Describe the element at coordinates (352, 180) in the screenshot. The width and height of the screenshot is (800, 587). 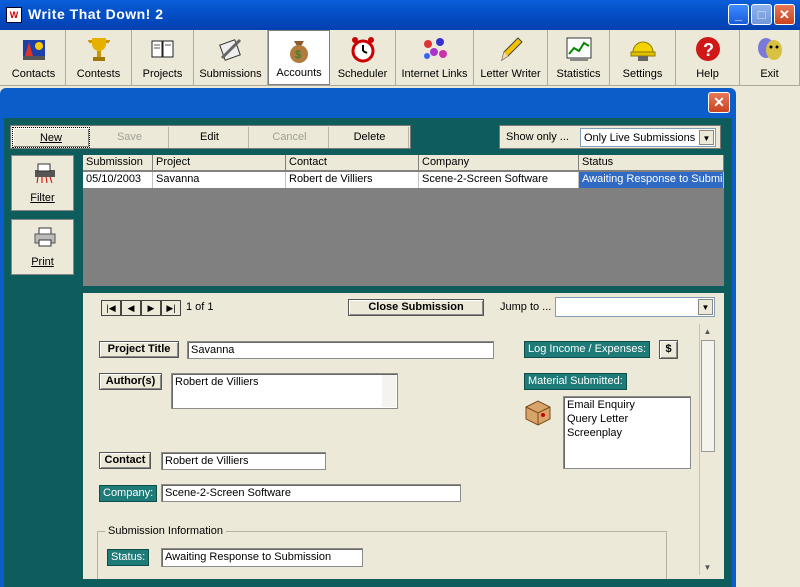
I see `table-row-cell-contact: Robert de Villiers` at that location.